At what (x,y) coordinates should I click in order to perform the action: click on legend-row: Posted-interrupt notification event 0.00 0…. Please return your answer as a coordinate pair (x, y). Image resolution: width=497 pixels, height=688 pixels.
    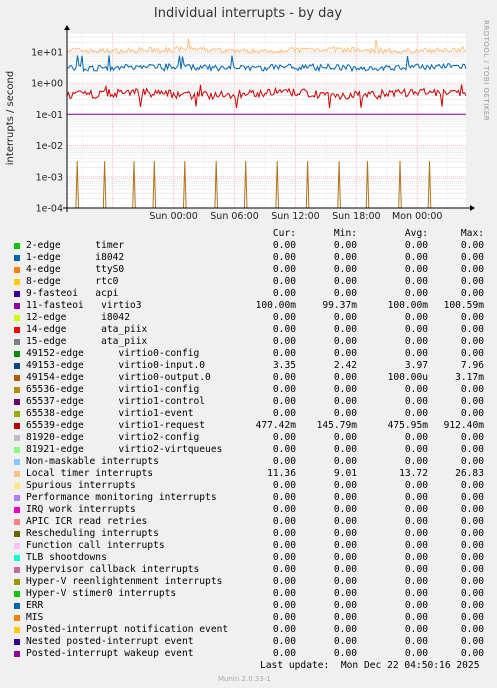
    Looking at the image, I should click on (252, 630).